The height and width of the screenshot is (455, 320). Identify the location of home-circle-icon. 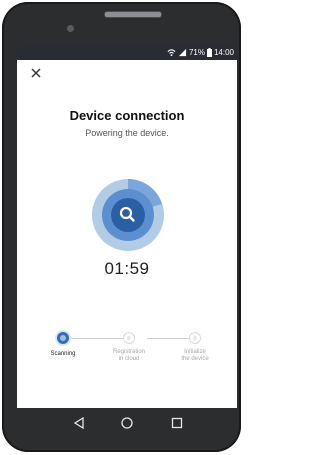
(127, 423).